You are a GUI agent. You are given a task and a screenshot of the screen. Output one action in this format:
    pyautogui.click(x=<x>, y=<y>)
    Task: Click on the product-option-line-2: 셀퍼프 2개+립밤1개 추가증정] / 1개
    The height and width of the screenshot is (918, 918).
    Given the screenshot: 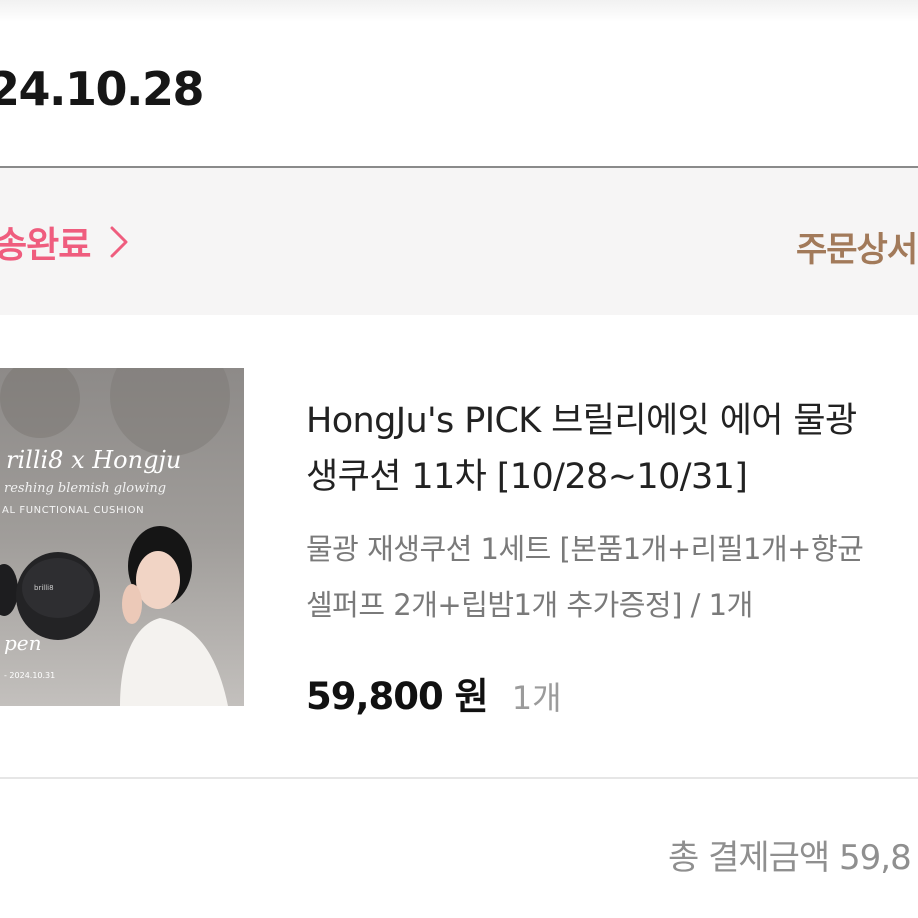 What is the action you would take?
    pyautogui.click(x=529, y=605)
    